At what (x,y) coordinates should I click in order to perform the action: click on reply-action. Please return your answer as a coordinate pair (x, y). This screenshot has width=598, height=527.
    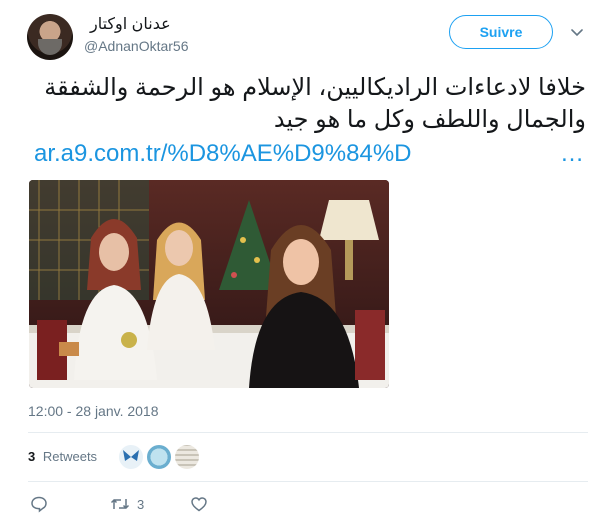
    Looking at the image, I should click on (39, 504).